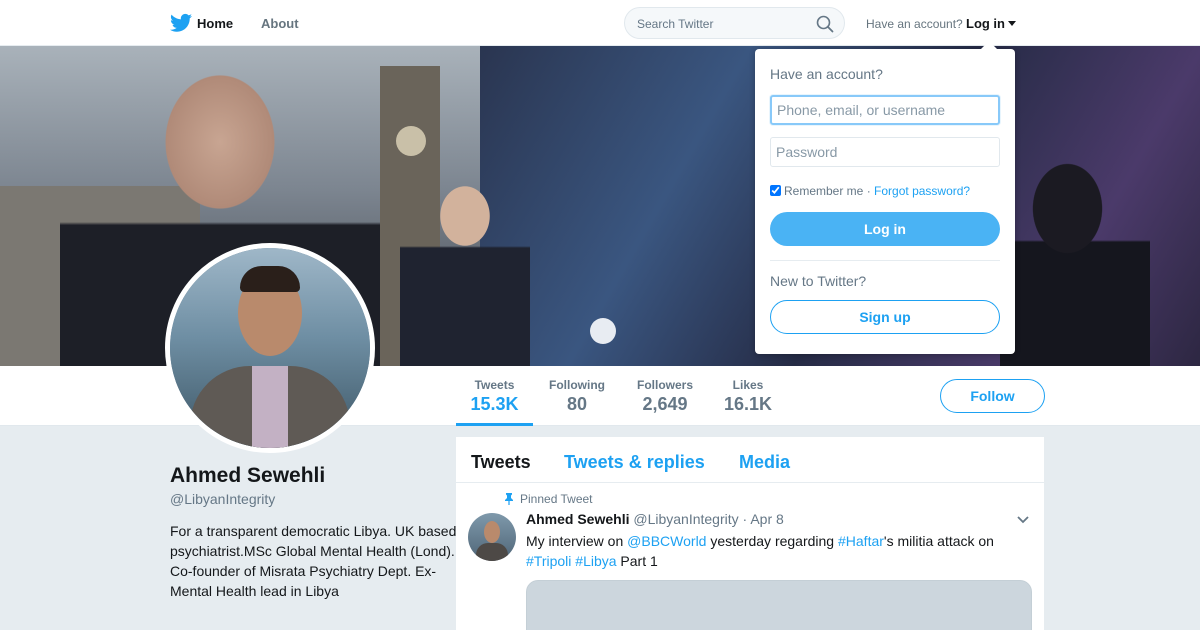  Describe the element at coordinates (748, 404) in the screenshot. I see `stat-value: 16.1K` at that location.